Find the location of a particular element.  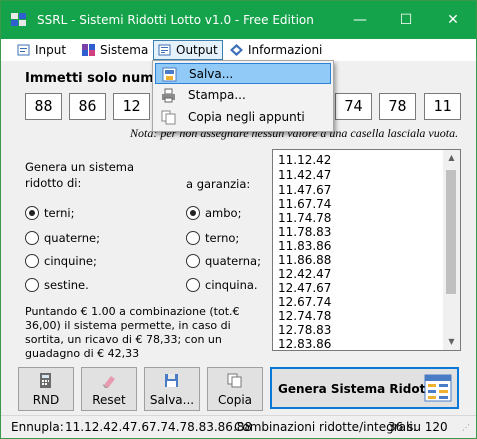

list-item: 11.12.42 is located at coordinates (304, 160).